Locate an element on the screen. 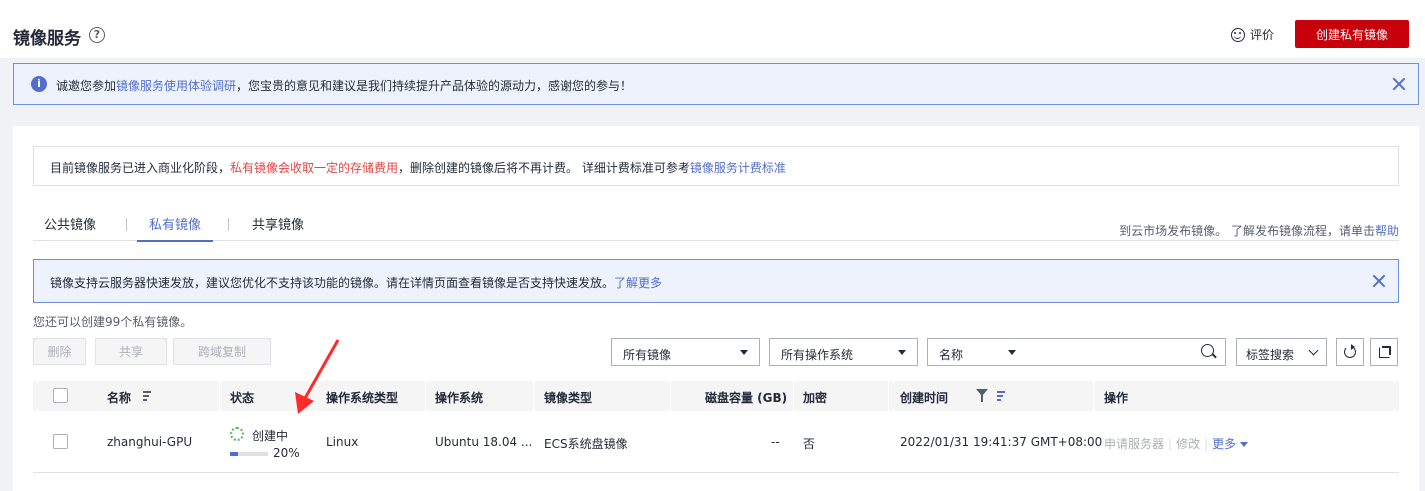  refresh-icon is located at coordinates (1350, 351).